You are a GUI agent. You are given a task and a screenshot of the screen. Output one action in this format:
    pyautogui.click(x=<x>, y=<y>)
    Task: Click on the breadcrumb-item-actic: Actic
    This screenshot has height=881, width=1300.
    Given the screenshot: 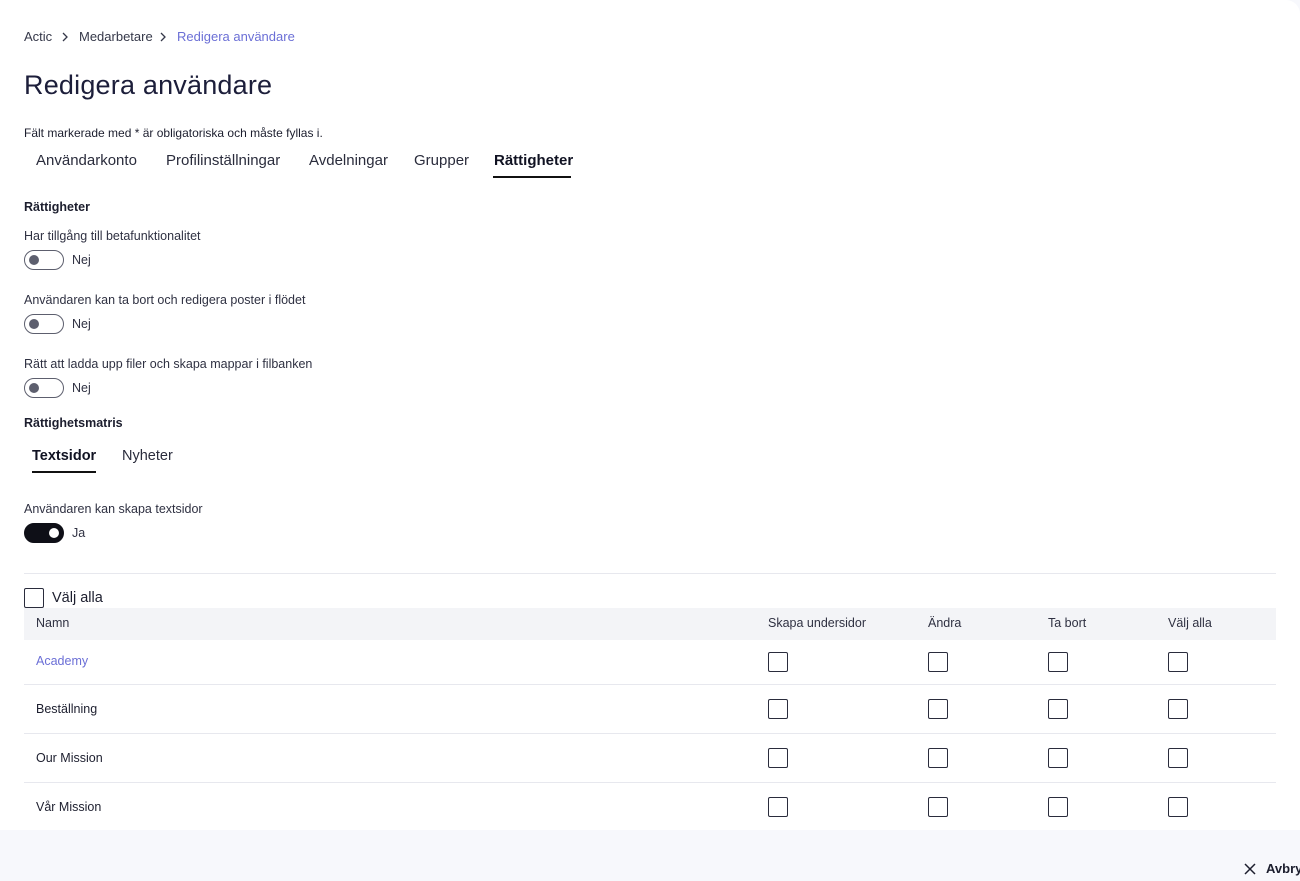 What is the action you would take?
    pyautogui.click(x=38, y=36)
    